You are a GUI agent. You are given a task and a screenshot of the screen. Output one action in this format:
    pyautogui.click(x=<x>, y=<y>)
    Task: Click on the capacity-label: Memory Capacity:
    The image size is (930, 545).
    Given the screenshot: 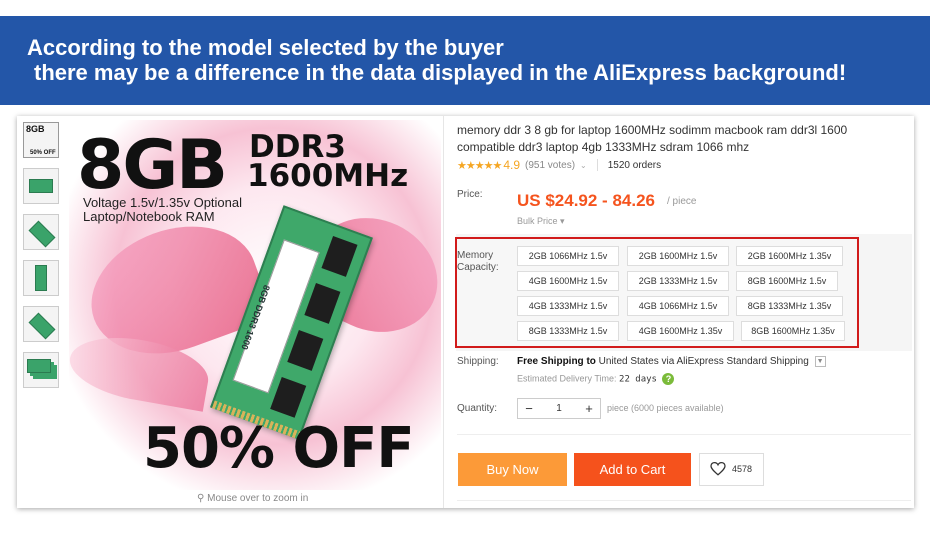 What is the action you would take?
    pyautogui.click(x=478, y=262)
    